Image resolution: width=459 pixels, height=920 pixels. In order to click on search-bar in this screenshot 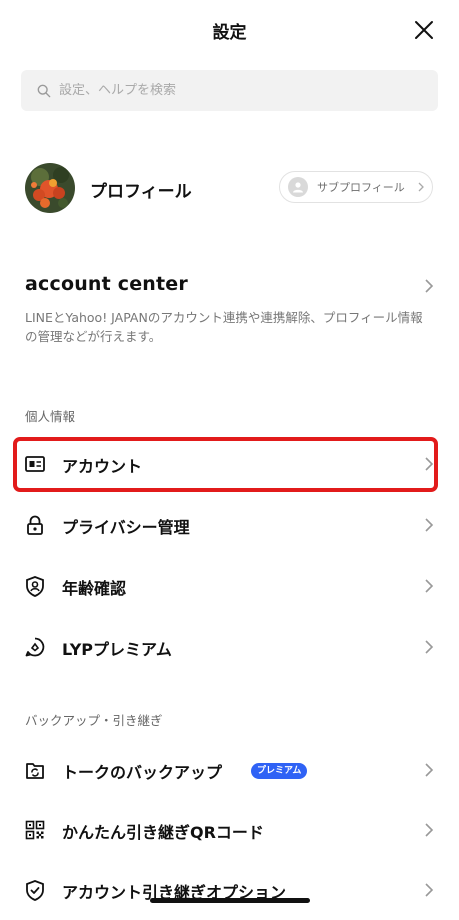, I will do `click(229, 90)`.